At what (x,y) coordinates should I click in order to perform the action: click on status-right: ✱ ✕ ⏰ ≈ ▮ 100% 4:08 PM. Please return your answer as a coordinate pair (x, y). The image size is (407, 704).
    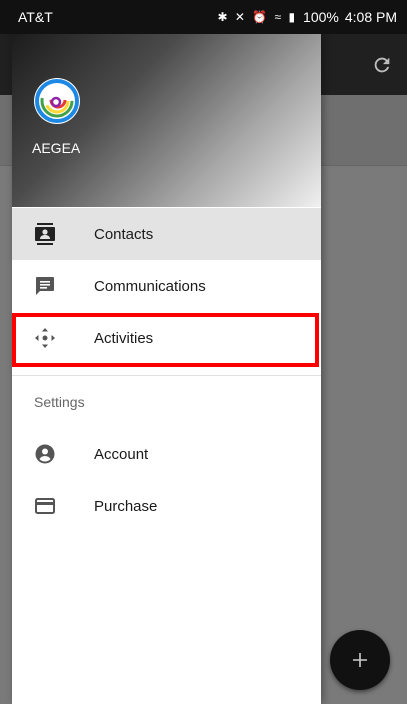
    Looking at the image, I should click on (307, 17).